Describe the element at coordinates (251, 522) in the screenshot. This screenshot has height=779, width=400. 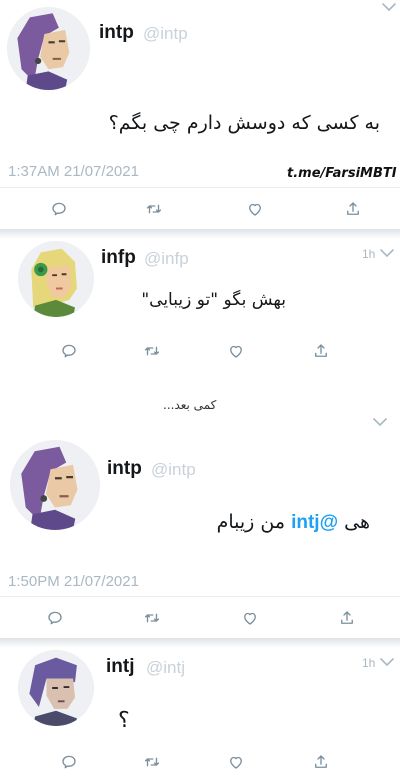
I see `tweet-text-suffix: من زیبام` at that location.